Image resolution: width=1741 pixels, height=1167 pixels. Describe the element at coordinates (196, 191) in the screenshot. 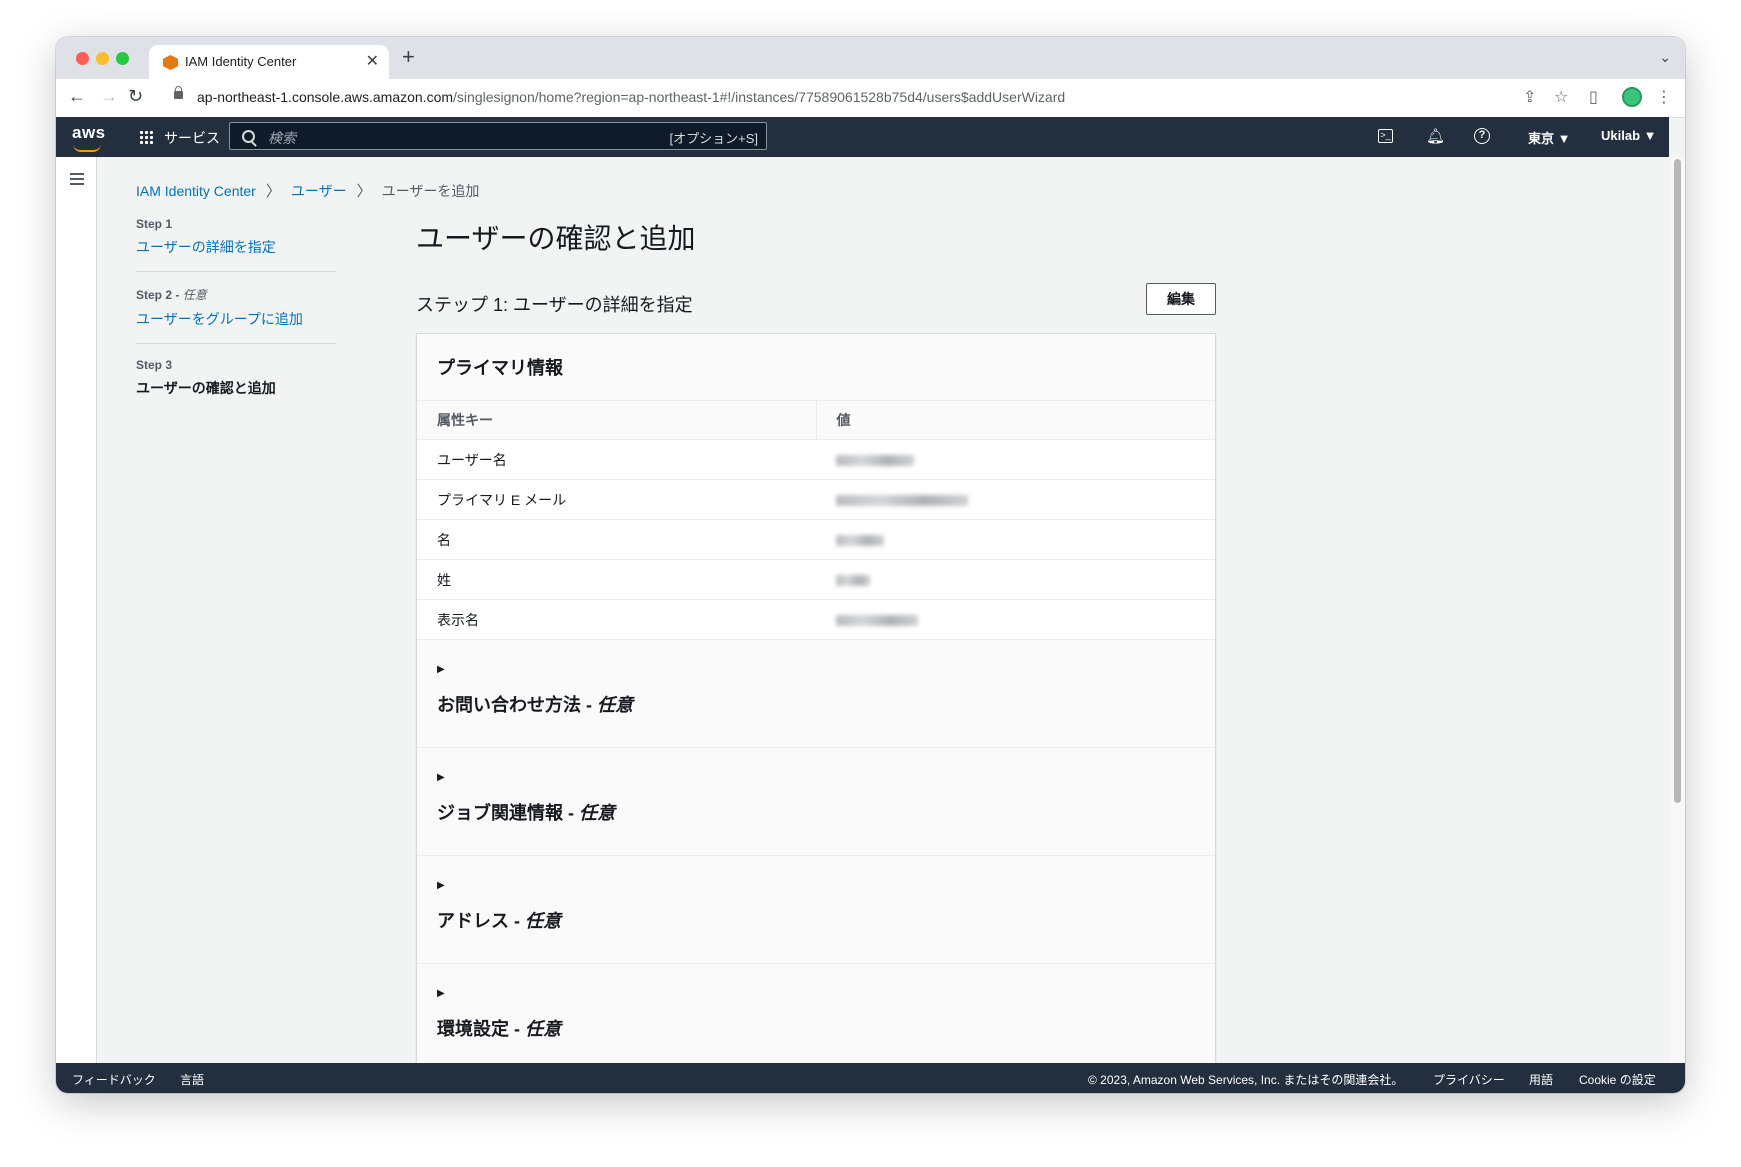

I see `breadcrumb-iam-identity-center: IAM Identity Center` at that location.